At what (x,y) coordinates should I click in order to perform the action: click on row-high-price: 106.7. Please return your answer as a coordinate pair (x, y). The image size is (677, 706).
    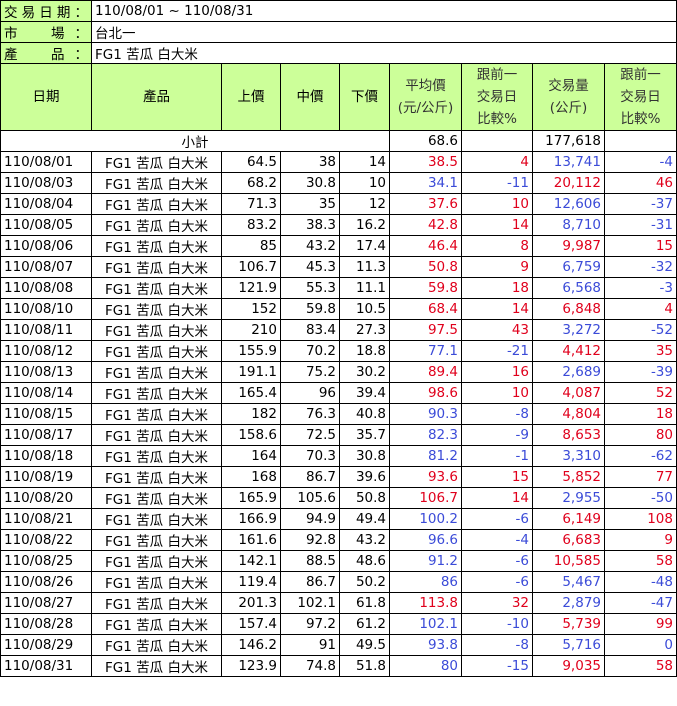
    Looking at the image, I should click on (251, 267).